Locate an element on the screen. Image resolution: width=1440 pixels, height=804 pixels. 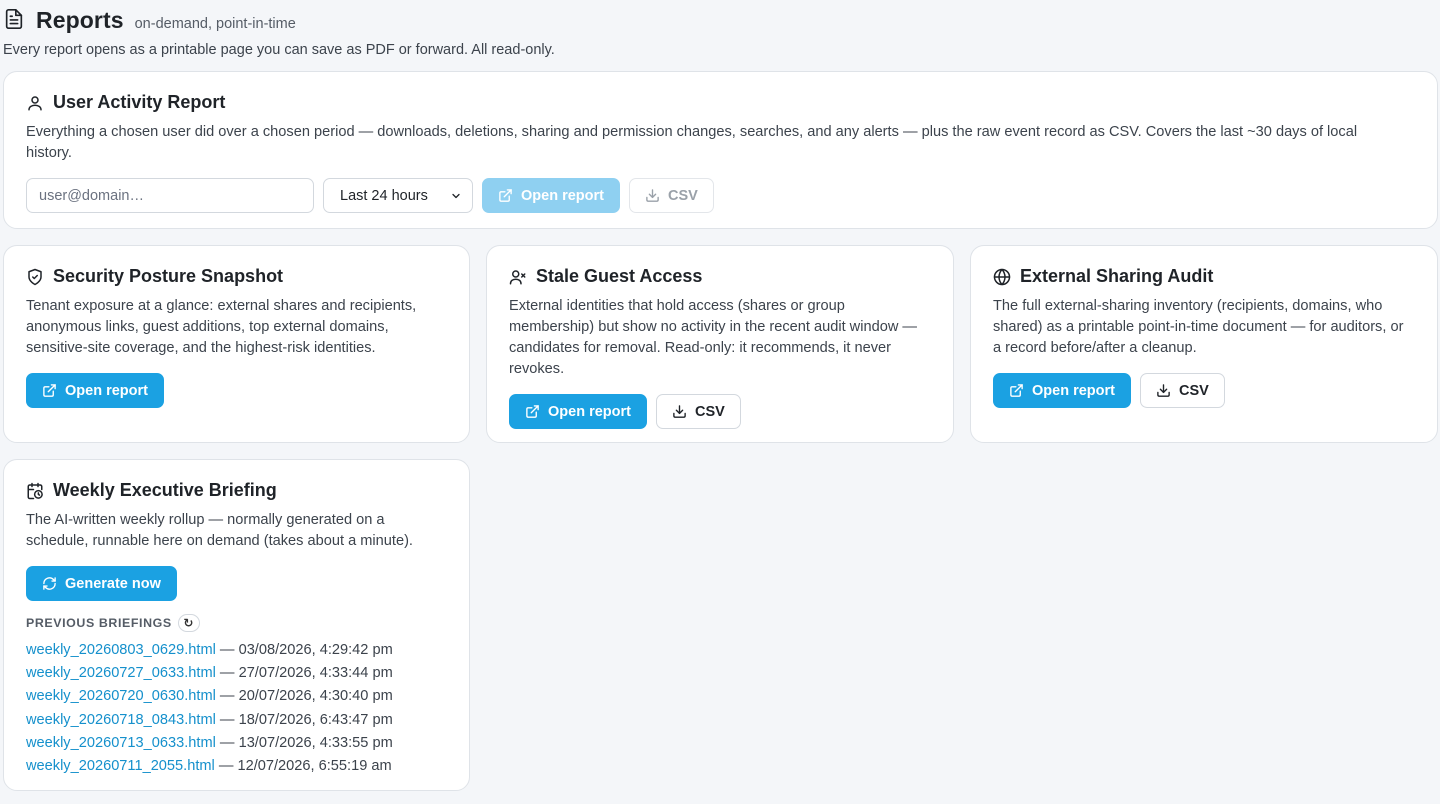
period-select-value: Last 24 hours is located at coordinates (384, 195).